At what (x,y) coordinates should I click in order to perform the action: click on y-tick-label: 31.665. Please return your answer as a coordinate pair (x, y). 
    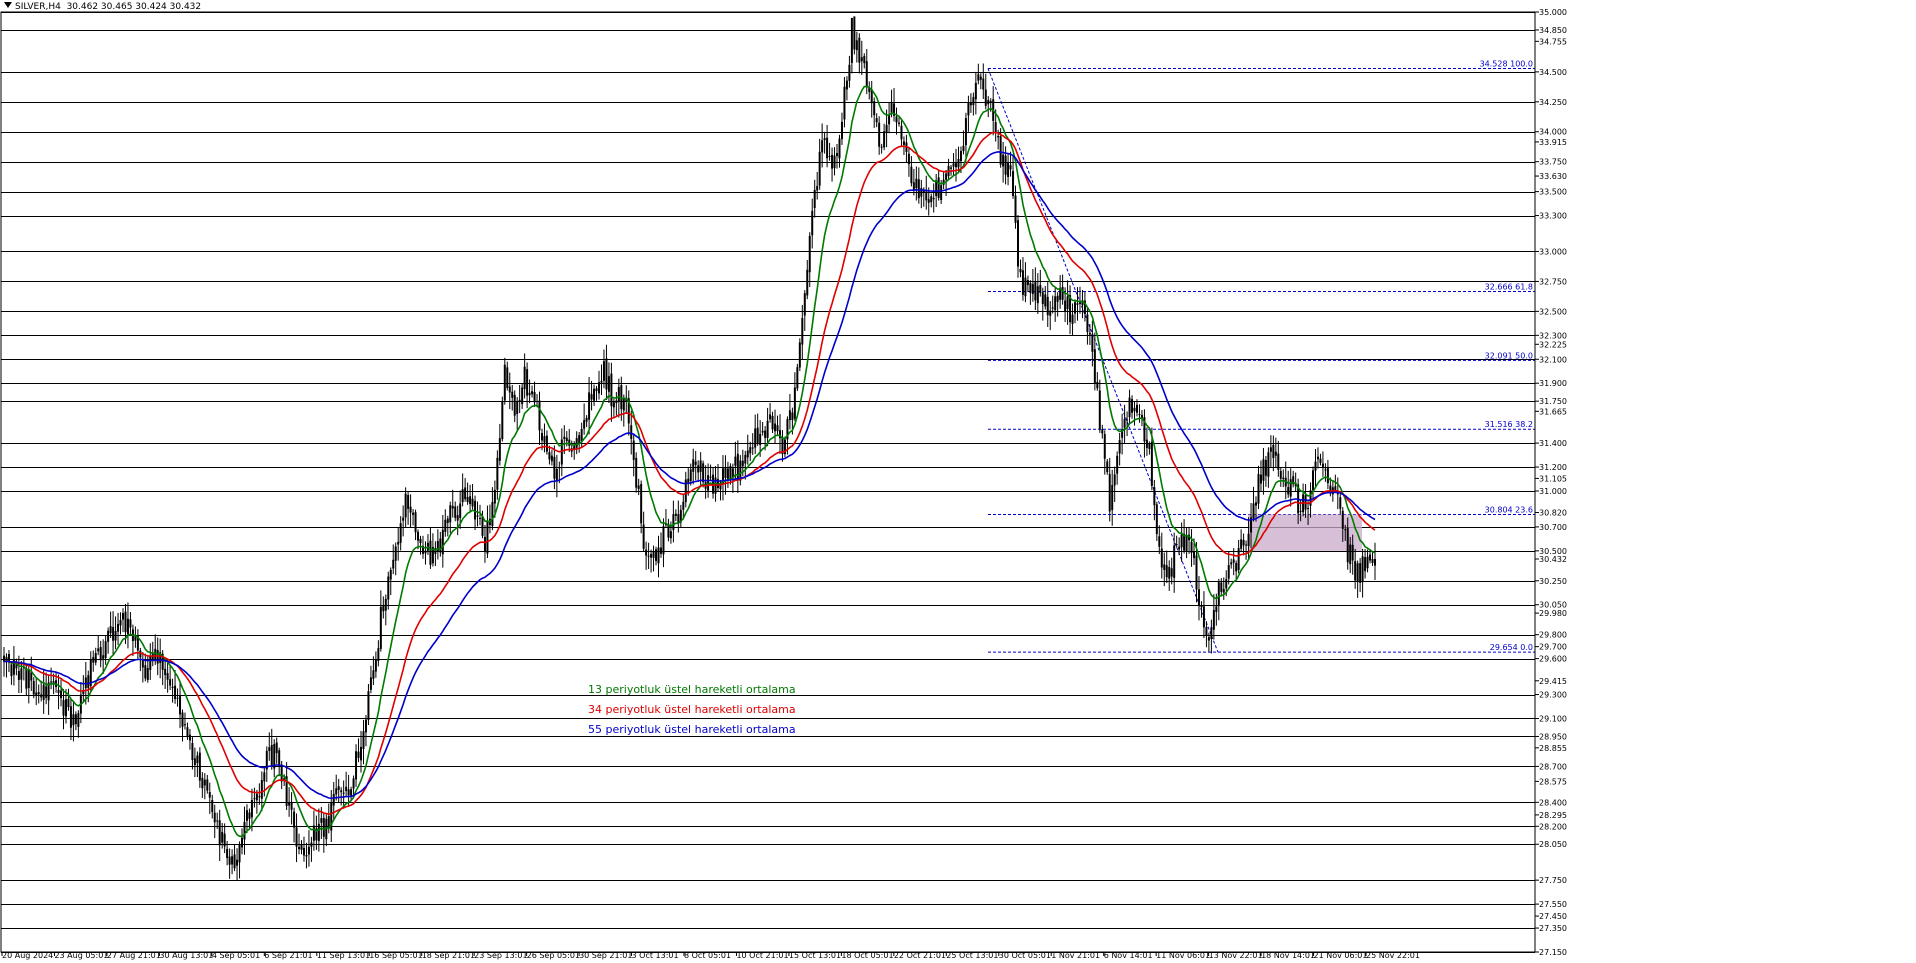
    Looking at the image, I should click on (1553, 411).